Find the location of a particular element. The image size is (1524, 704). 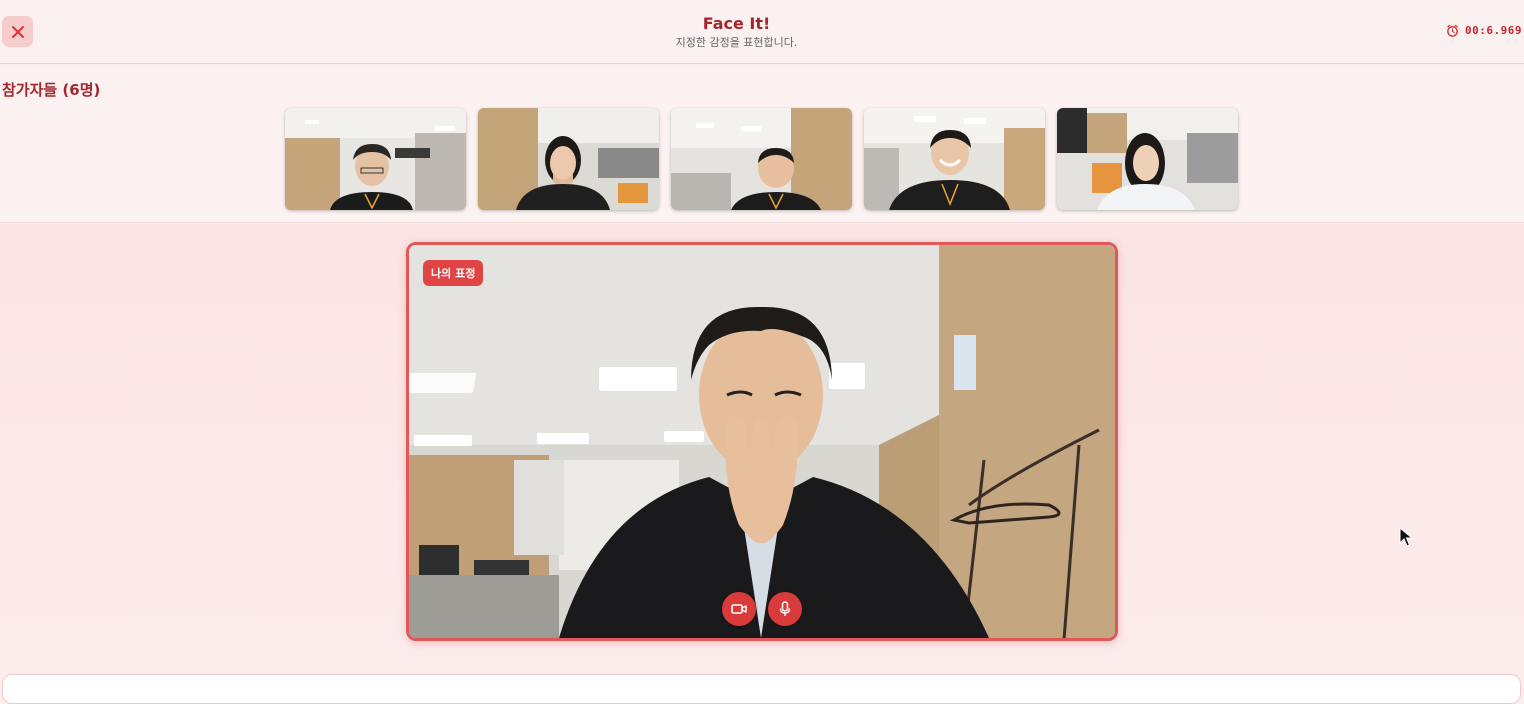

my-expression-badge: 나의 표정 is located at coordinates (453, 273).